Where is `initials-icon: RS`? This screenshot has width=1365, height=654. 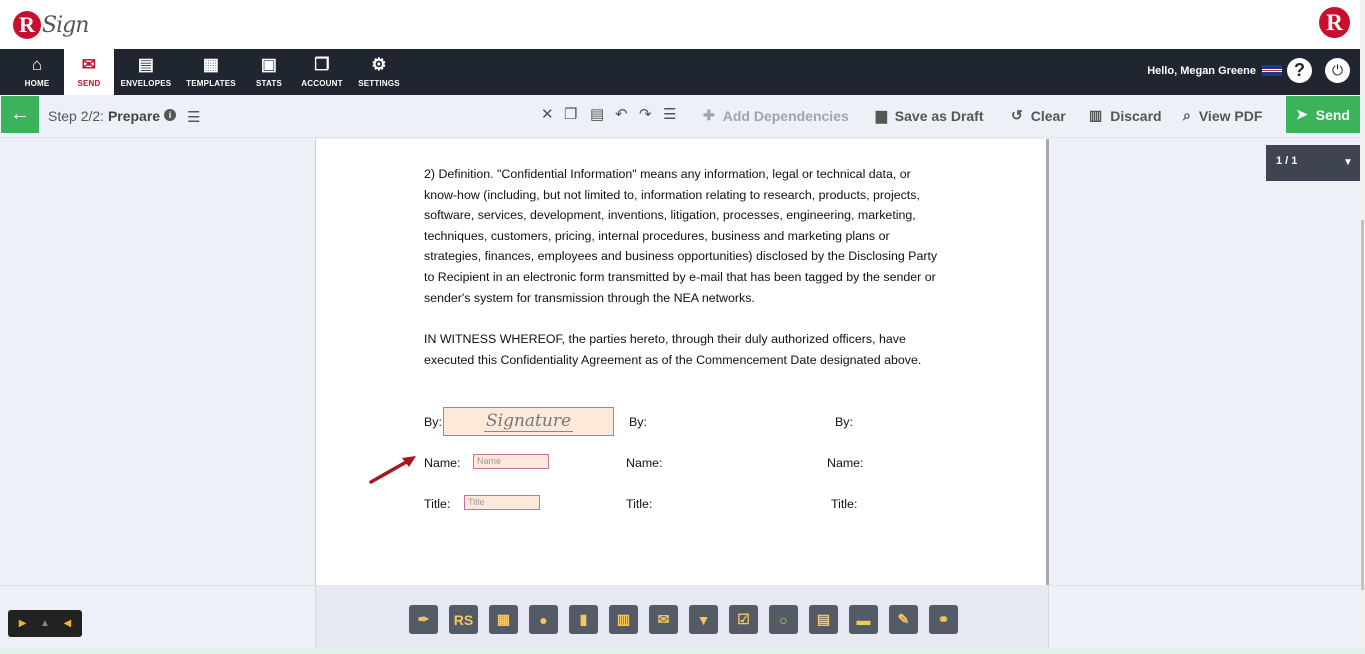 initials-icon: RS is located at coordinates (463, 619).